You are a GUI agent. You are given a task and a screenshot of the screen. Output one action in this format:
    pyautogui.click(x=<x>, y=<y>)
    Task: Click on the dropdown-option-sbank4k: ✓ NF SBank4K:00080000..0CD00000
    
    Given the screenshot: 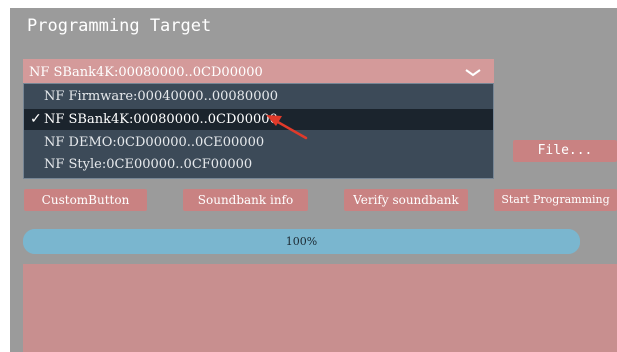 What is the action you would take?
    pyautogui.click(x=258, y=119)
    